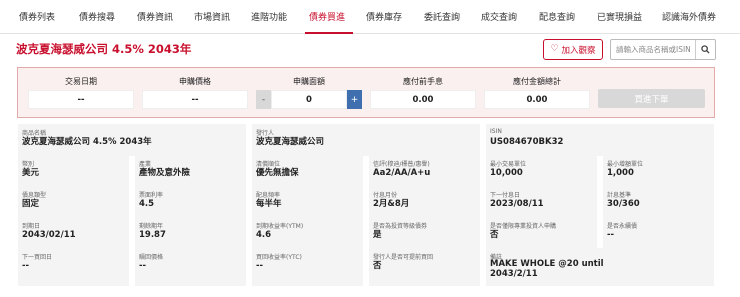 The width and height of the screenshot is (740, 297). Describe the element at coordinates (81, 99) in the screenshot. I see `trade-date-field: --` at that location.